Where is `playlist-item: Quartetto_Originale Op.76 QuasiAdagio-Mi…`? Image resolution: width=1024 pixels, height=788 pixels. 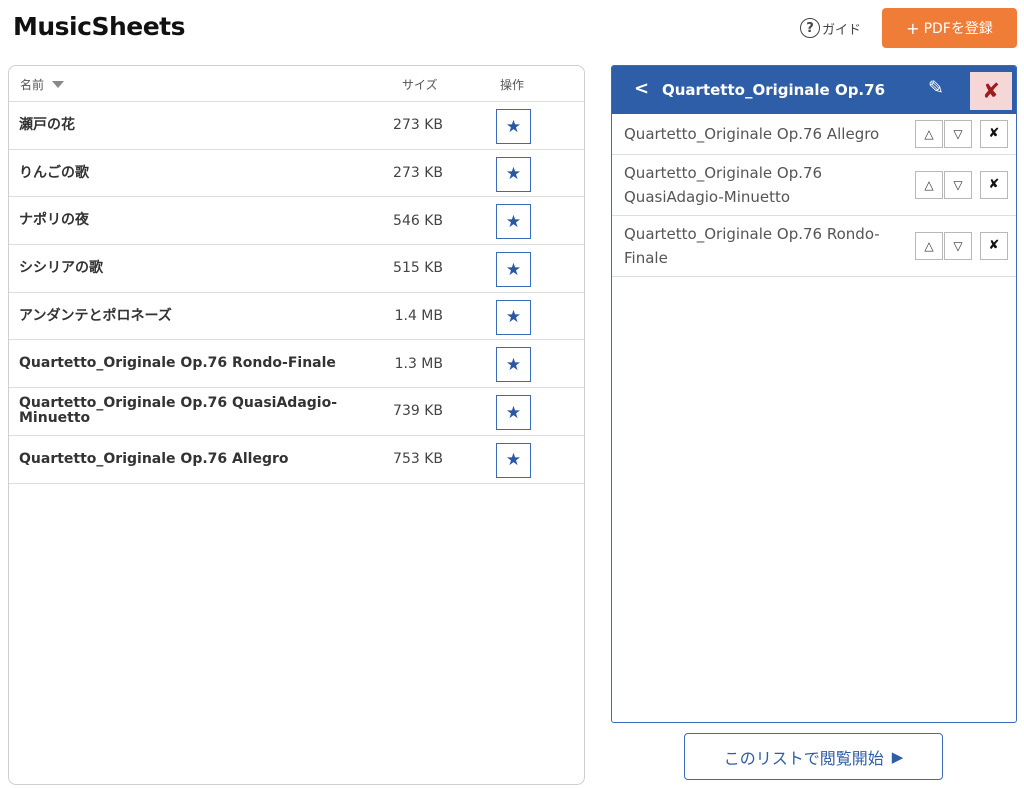
playlist-item: Quartetto_Originale Op.76 QuasiAdagio-Mi… is located at coordinates (814, 185).